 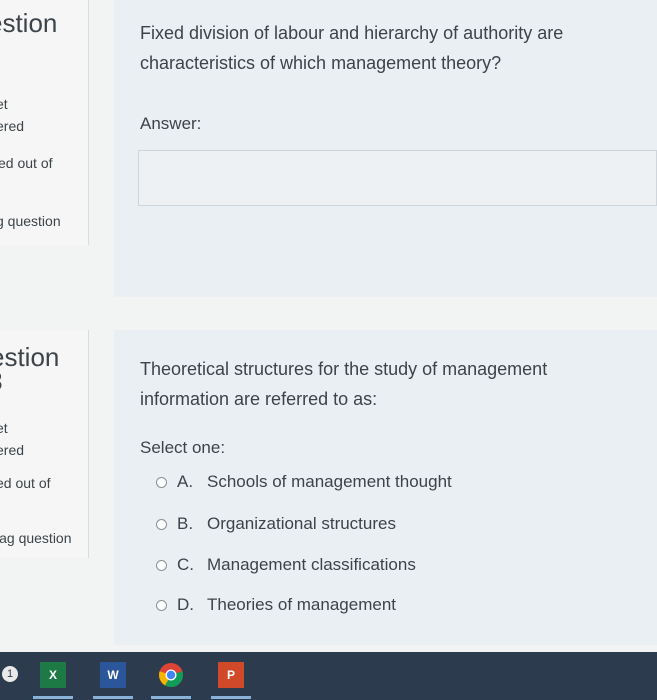 I want to click on excel-icon: X, so click(x=53, y=675).